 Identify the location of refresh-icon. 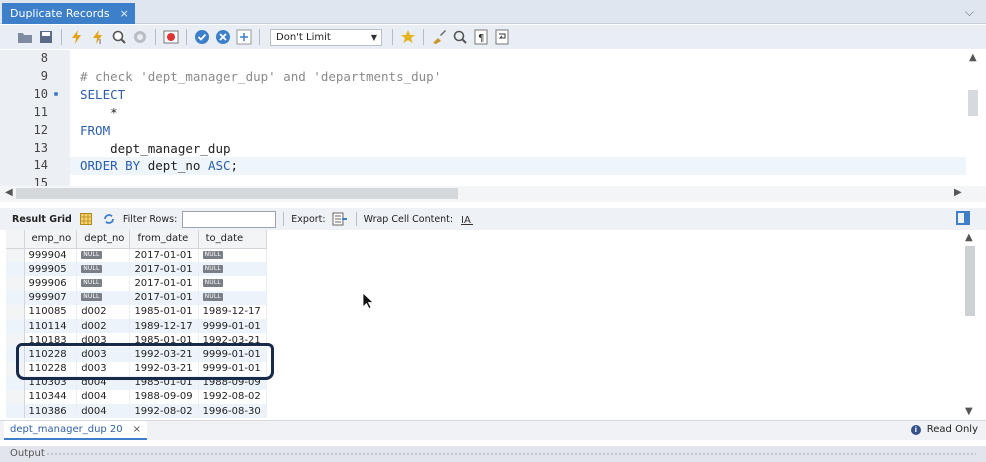
(109, 219).